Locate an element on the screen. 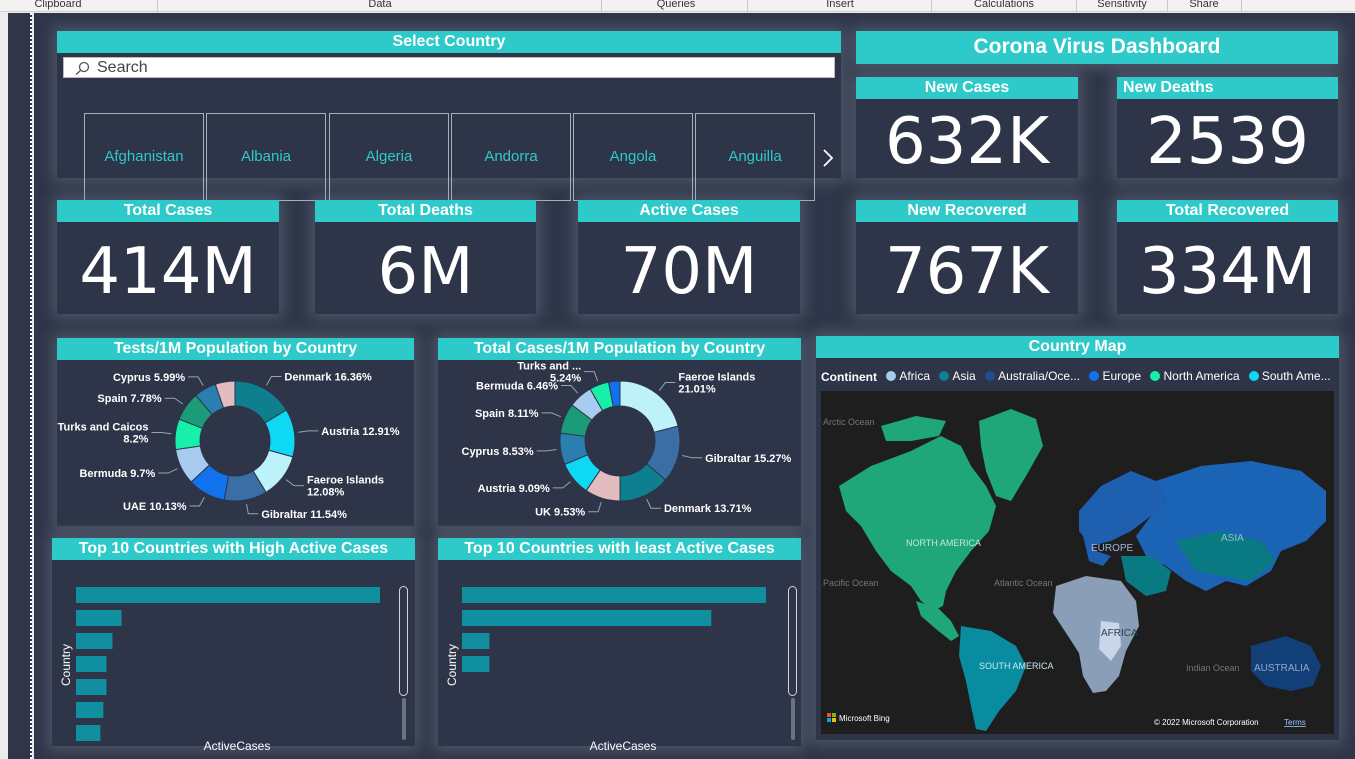  kpi-new-cases-label: New Cases is located at coordinates (967, 88).